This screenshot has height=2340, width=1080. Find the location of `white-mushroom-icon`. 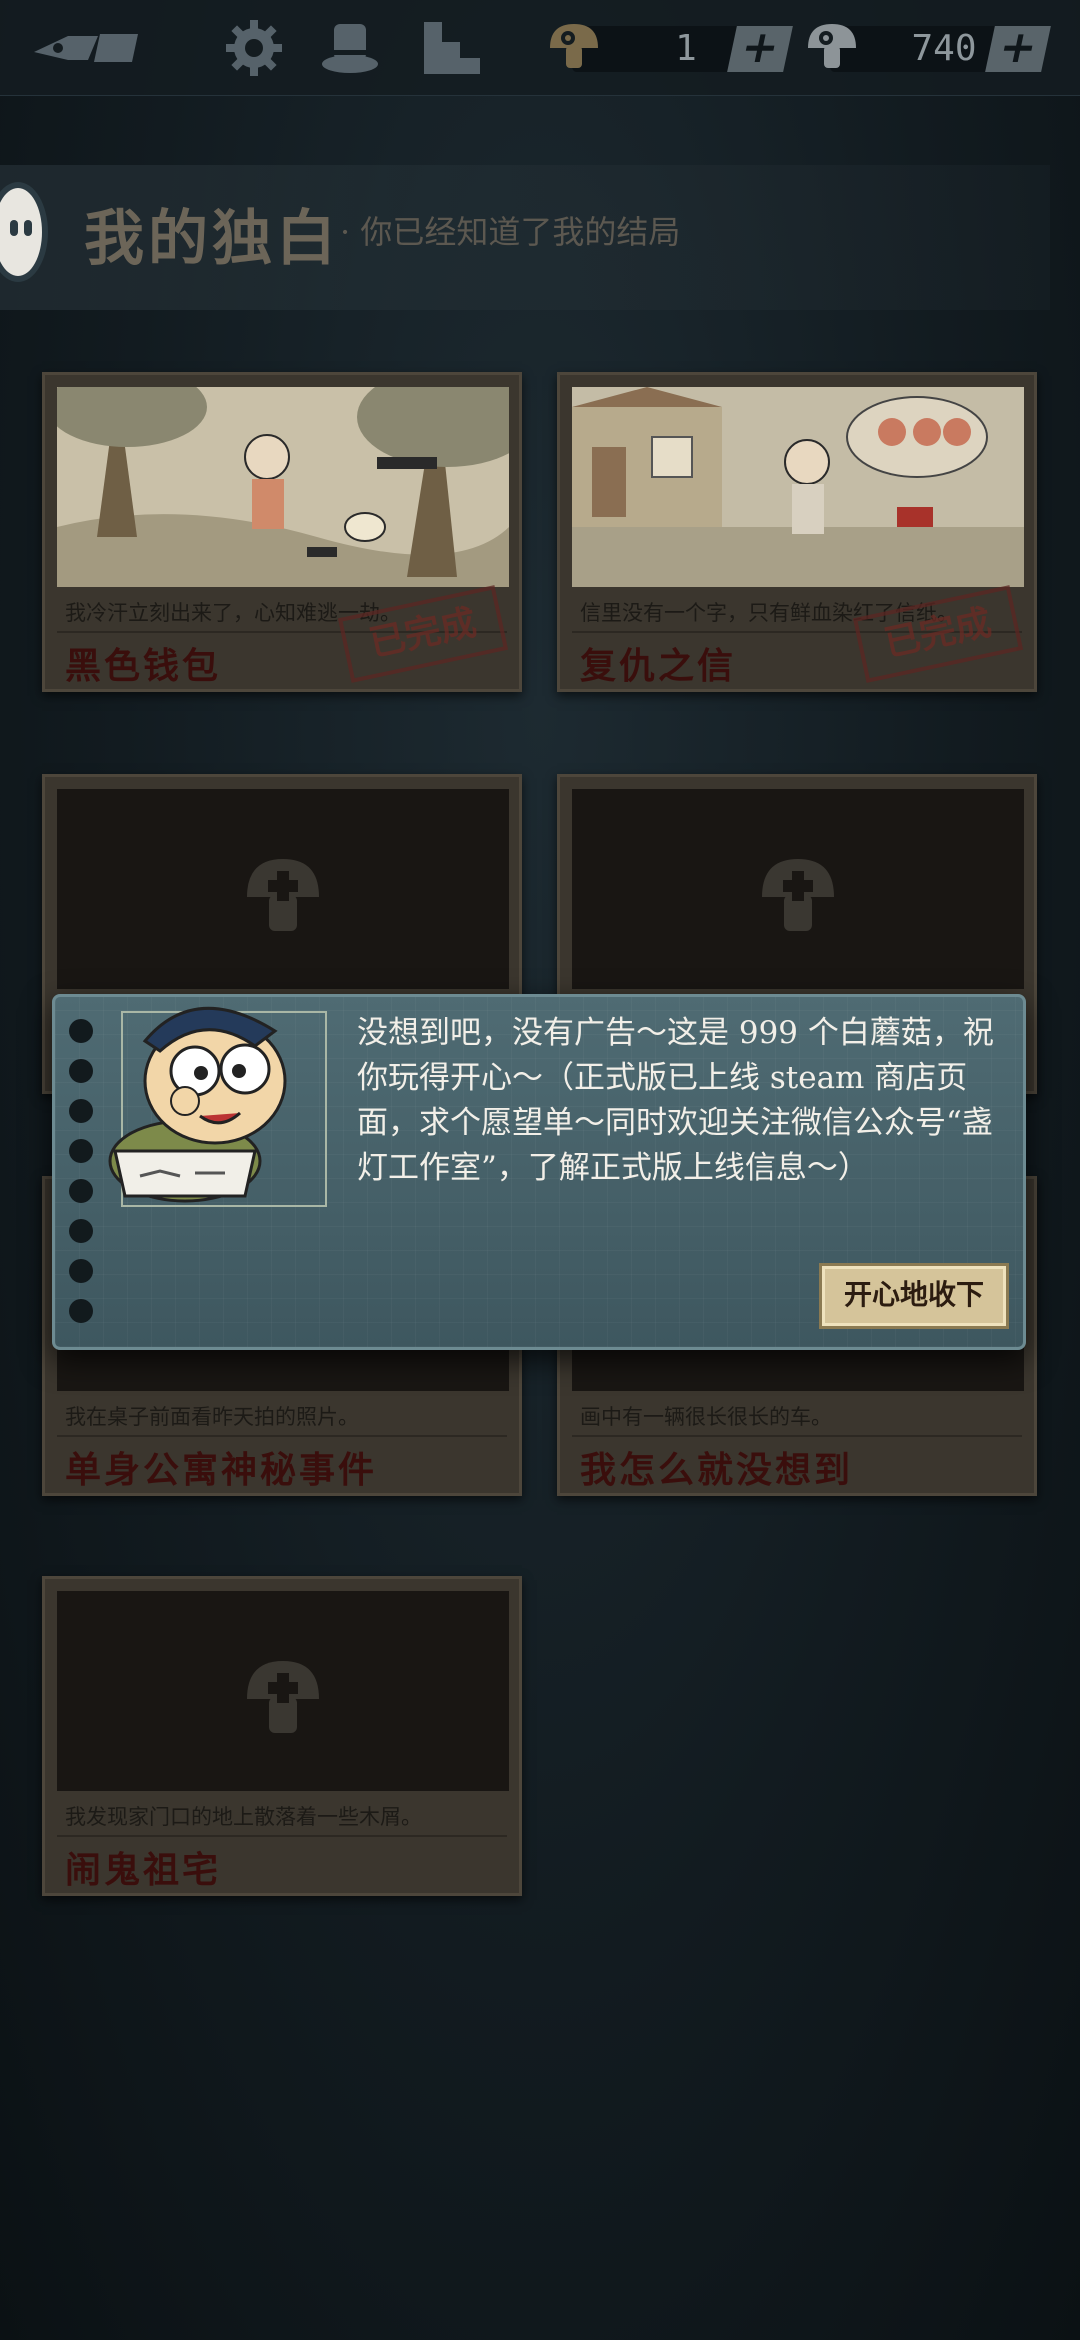

white-mushroom-icon is located at coordinates (832, 46).